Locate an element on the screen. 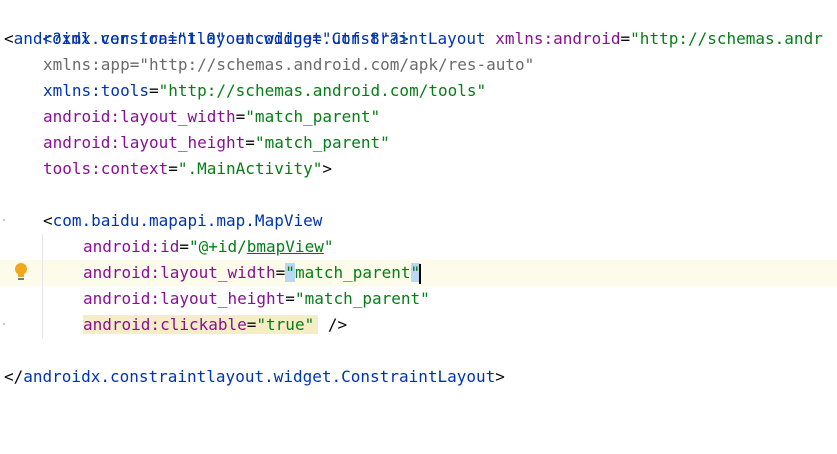  code-line-9: <com.baidu.mapapi.map.MapView is located at coordinates (182, 221).